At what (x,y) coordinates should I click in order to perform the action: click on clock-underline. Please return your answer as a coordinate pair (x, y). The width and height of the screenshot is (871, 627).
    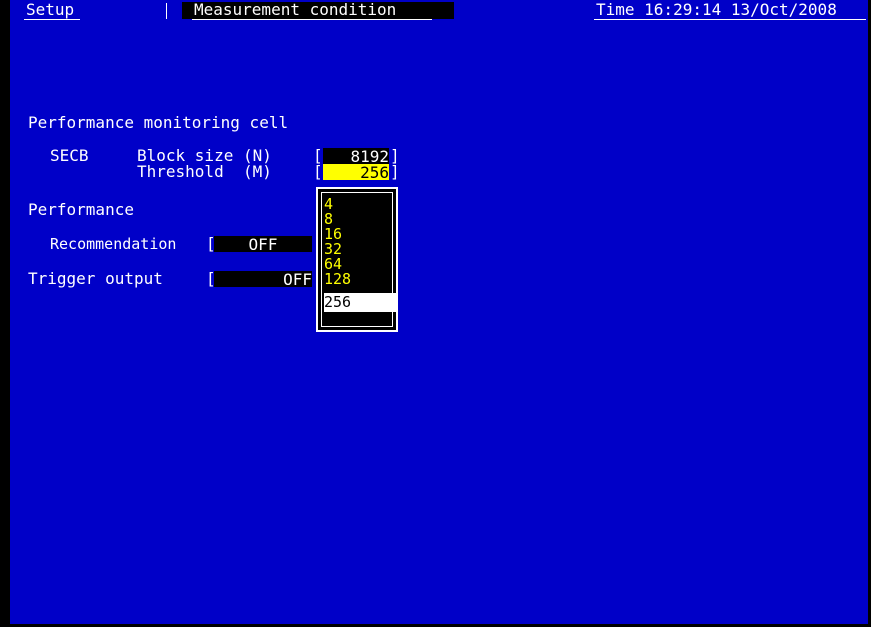
    Looking at the image, I should click on (730, 19).